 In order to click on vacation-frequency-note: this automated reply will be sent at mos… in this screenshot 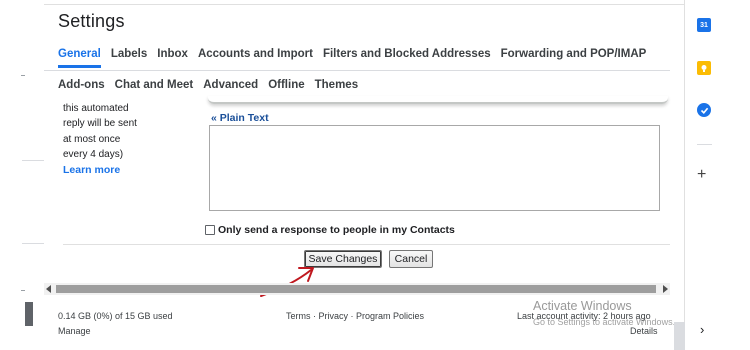, I will do `click(118, 139)`.